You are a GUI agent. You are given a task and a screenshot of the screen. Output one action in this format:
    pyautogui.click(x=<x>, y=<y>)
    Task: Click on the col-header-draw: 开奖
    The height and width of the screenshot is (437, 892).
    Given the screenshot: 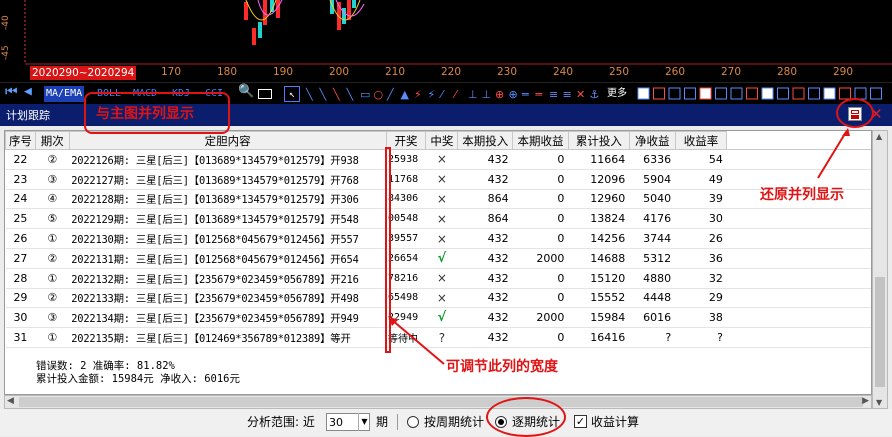 What is the action you would take?
    pyautogui.click(x=406, y=140)
    